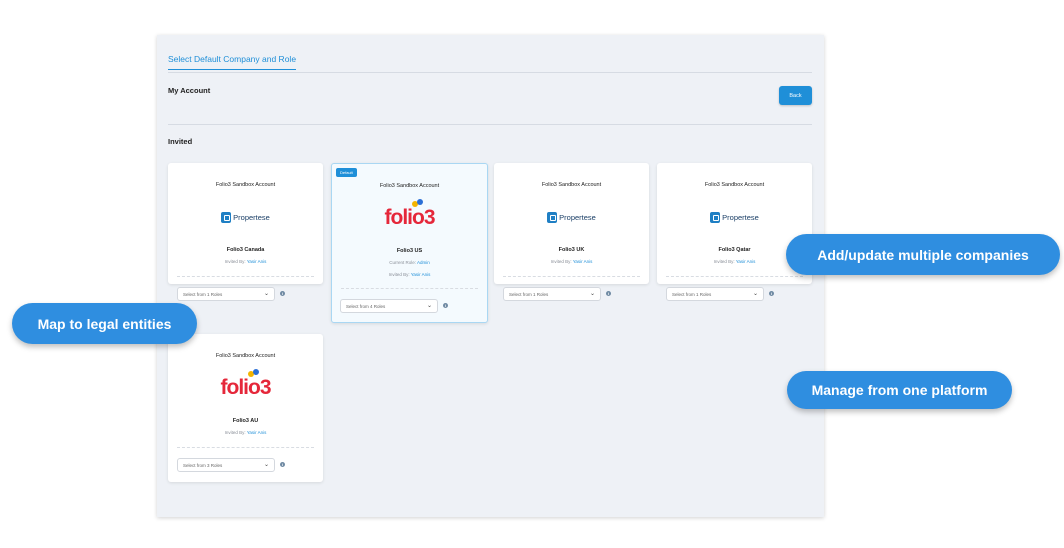  What do you see at coordinates (923, 254) in the screenshot?
I see `callout-add-update-companies: Add/update multiple companies` at bounding box center [923, 254].